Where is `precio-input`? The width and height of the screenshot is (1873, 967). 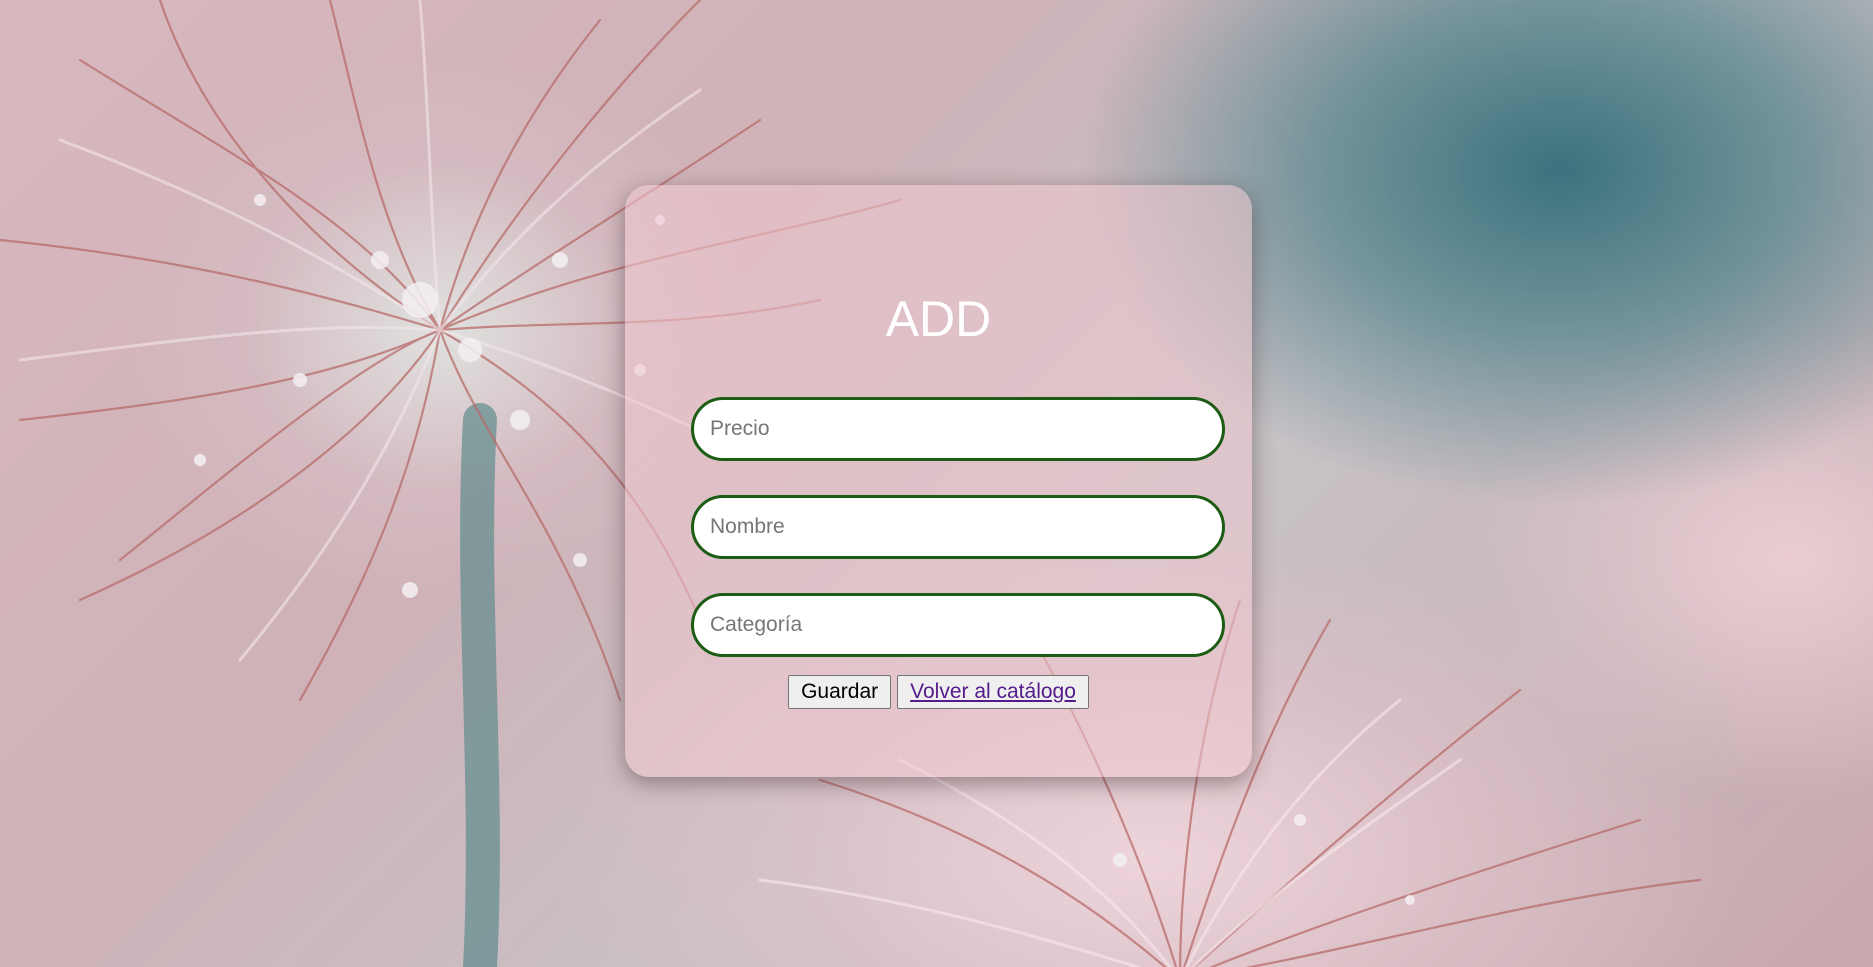 precio-input is located at coordinates (958, 429).